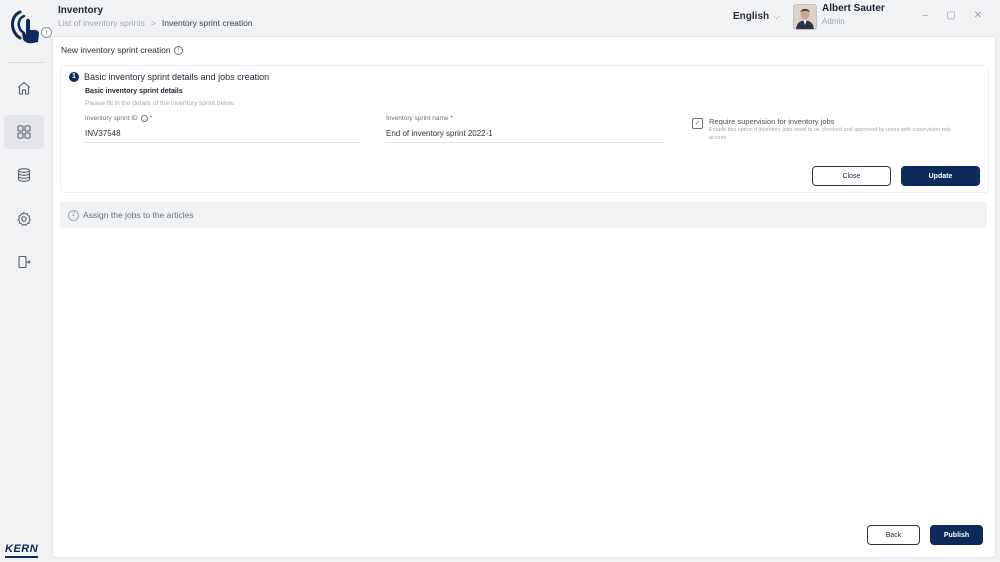  I want to click on sprint-id-field, so click(223, 136).